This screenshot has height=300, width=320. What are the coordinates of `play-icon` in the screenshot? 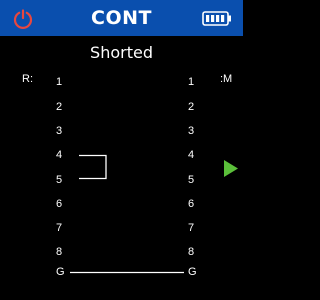 It's located at (231, 168).